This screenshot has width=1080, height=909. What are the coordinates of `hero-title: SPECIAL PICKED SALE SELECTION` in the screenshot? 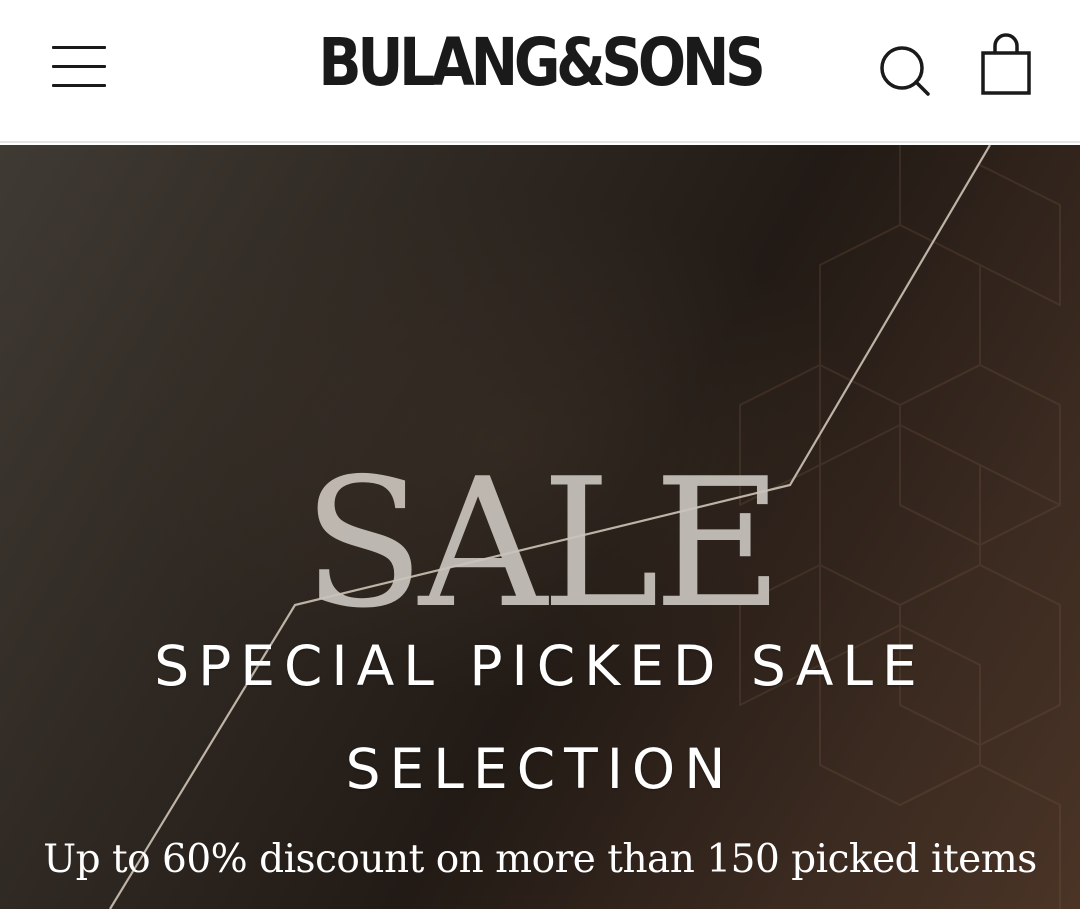 It's located at (540, 717).